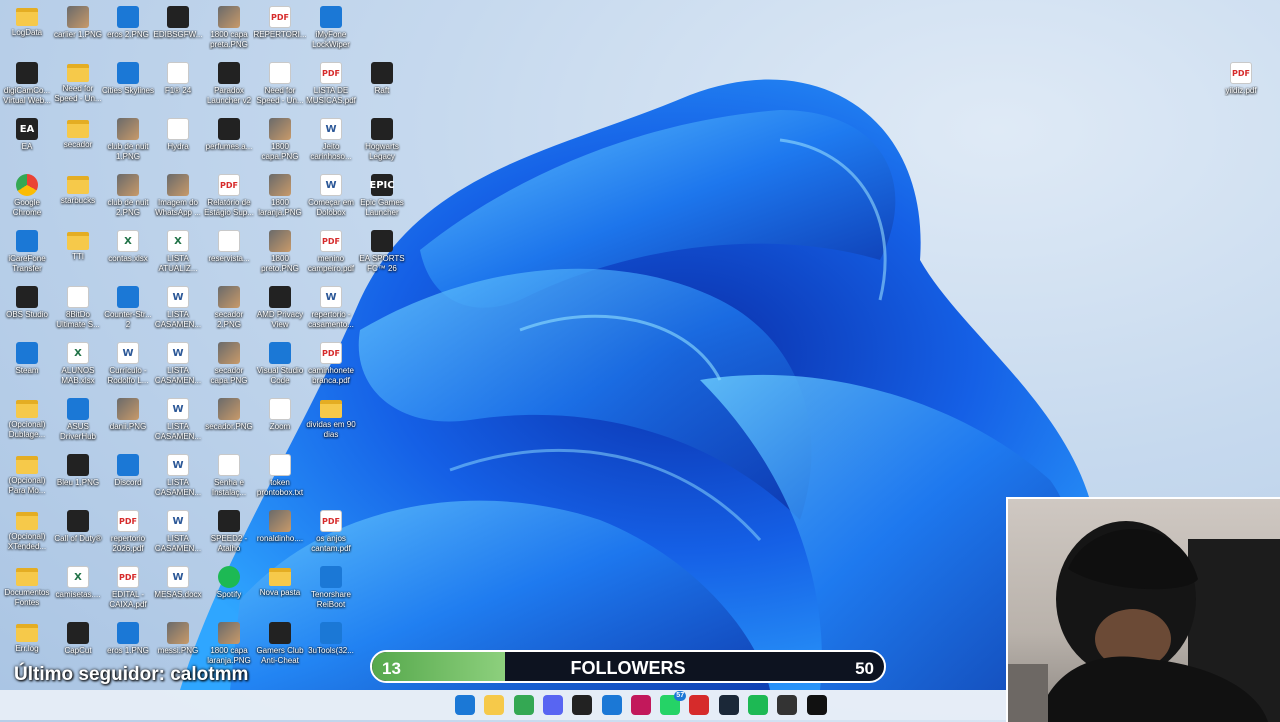 Image resolution: width=1280 pixels, height=722 pixels. Describe the element at coordinates (27, 142) in the screenshot. I see `desktop-icon: EA EA` at that location.